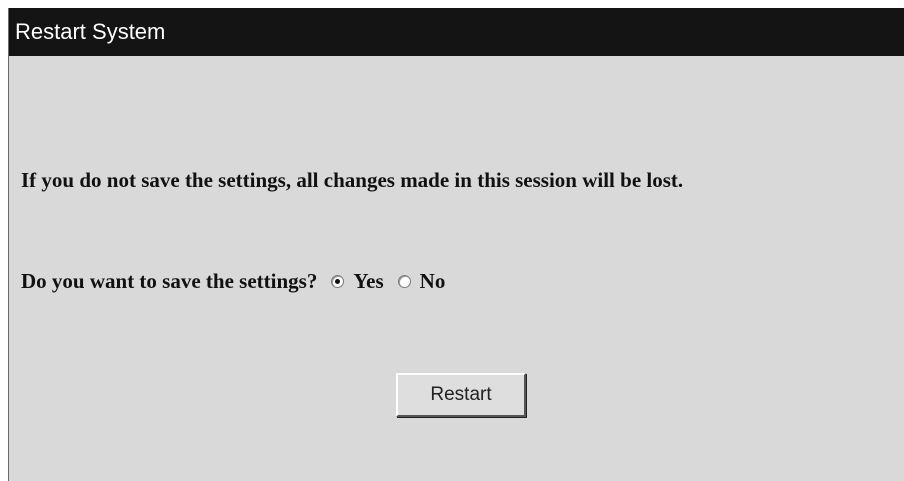  I want to click on save-no-option: No, so click(421, 281).